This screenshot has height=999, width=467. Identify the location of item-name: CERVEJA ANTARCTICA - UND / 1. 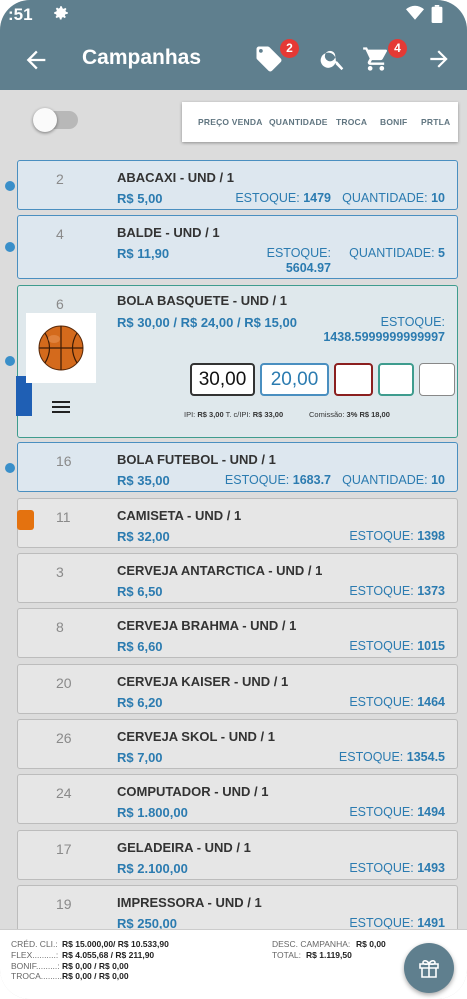
(220, 570).